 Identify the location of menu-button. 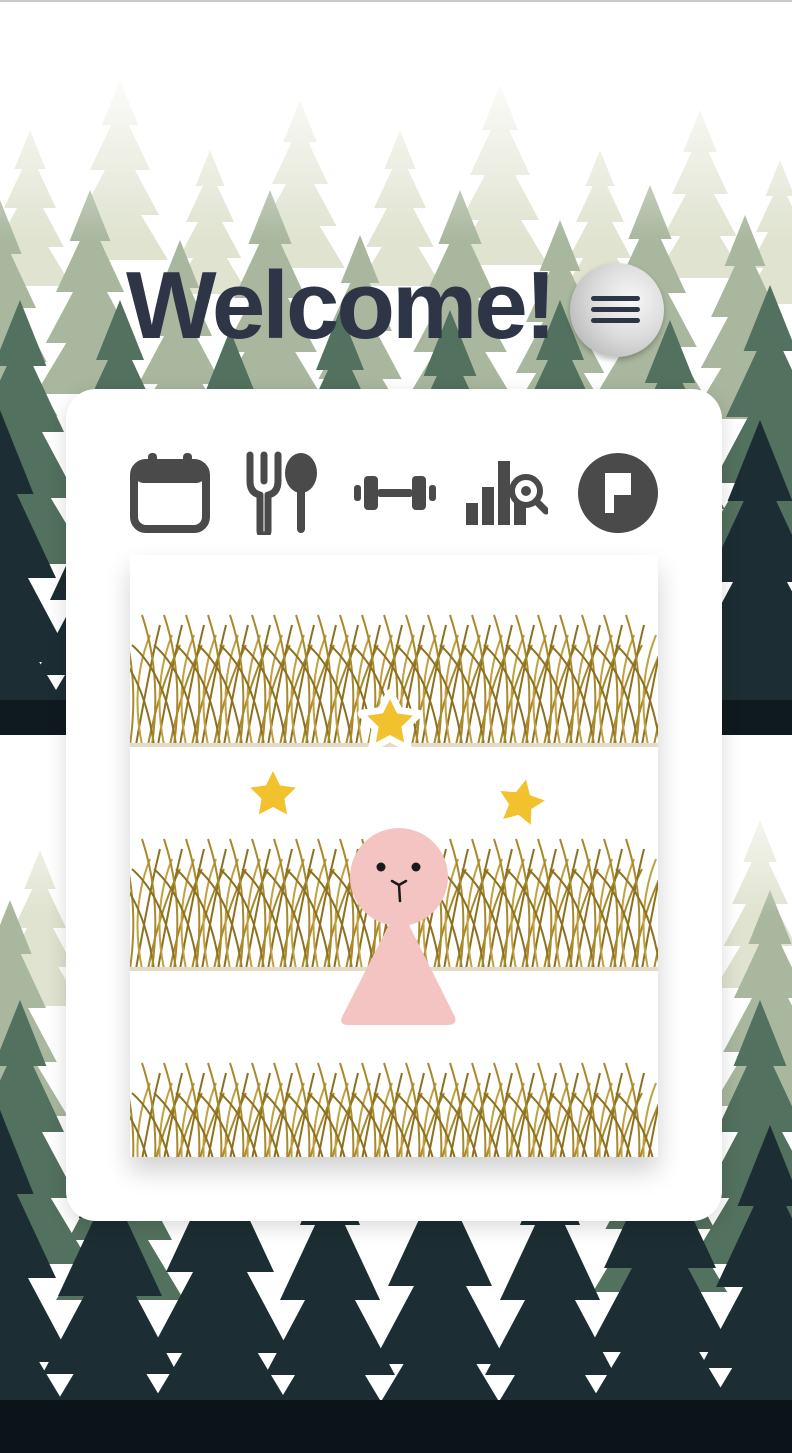
(617, 310).